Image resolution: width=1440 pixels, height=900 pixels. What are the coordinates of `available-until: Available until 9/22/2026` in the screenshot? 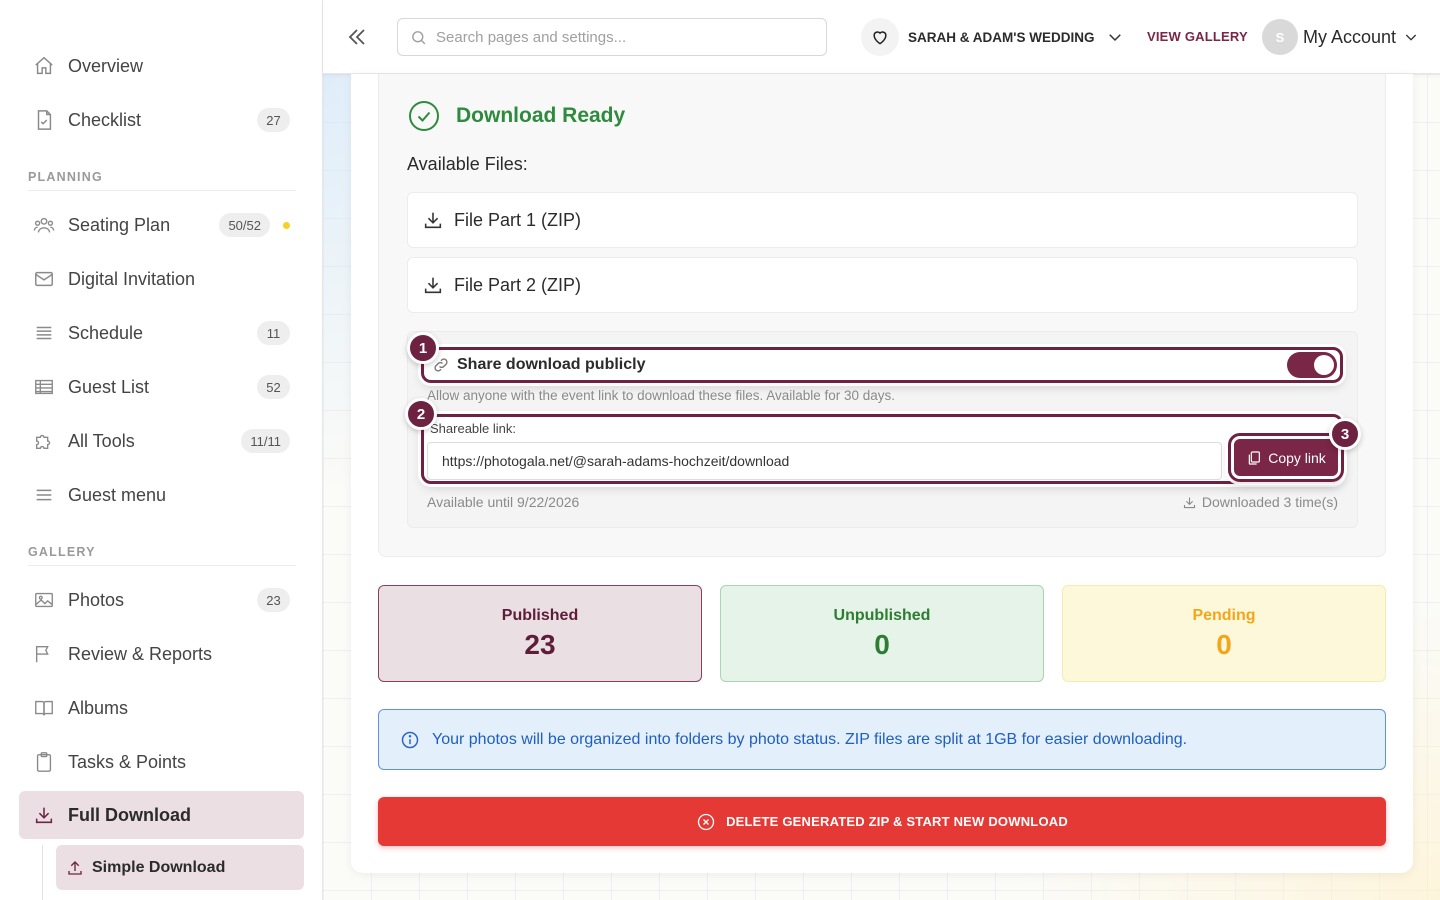 It's located at (503, 502).